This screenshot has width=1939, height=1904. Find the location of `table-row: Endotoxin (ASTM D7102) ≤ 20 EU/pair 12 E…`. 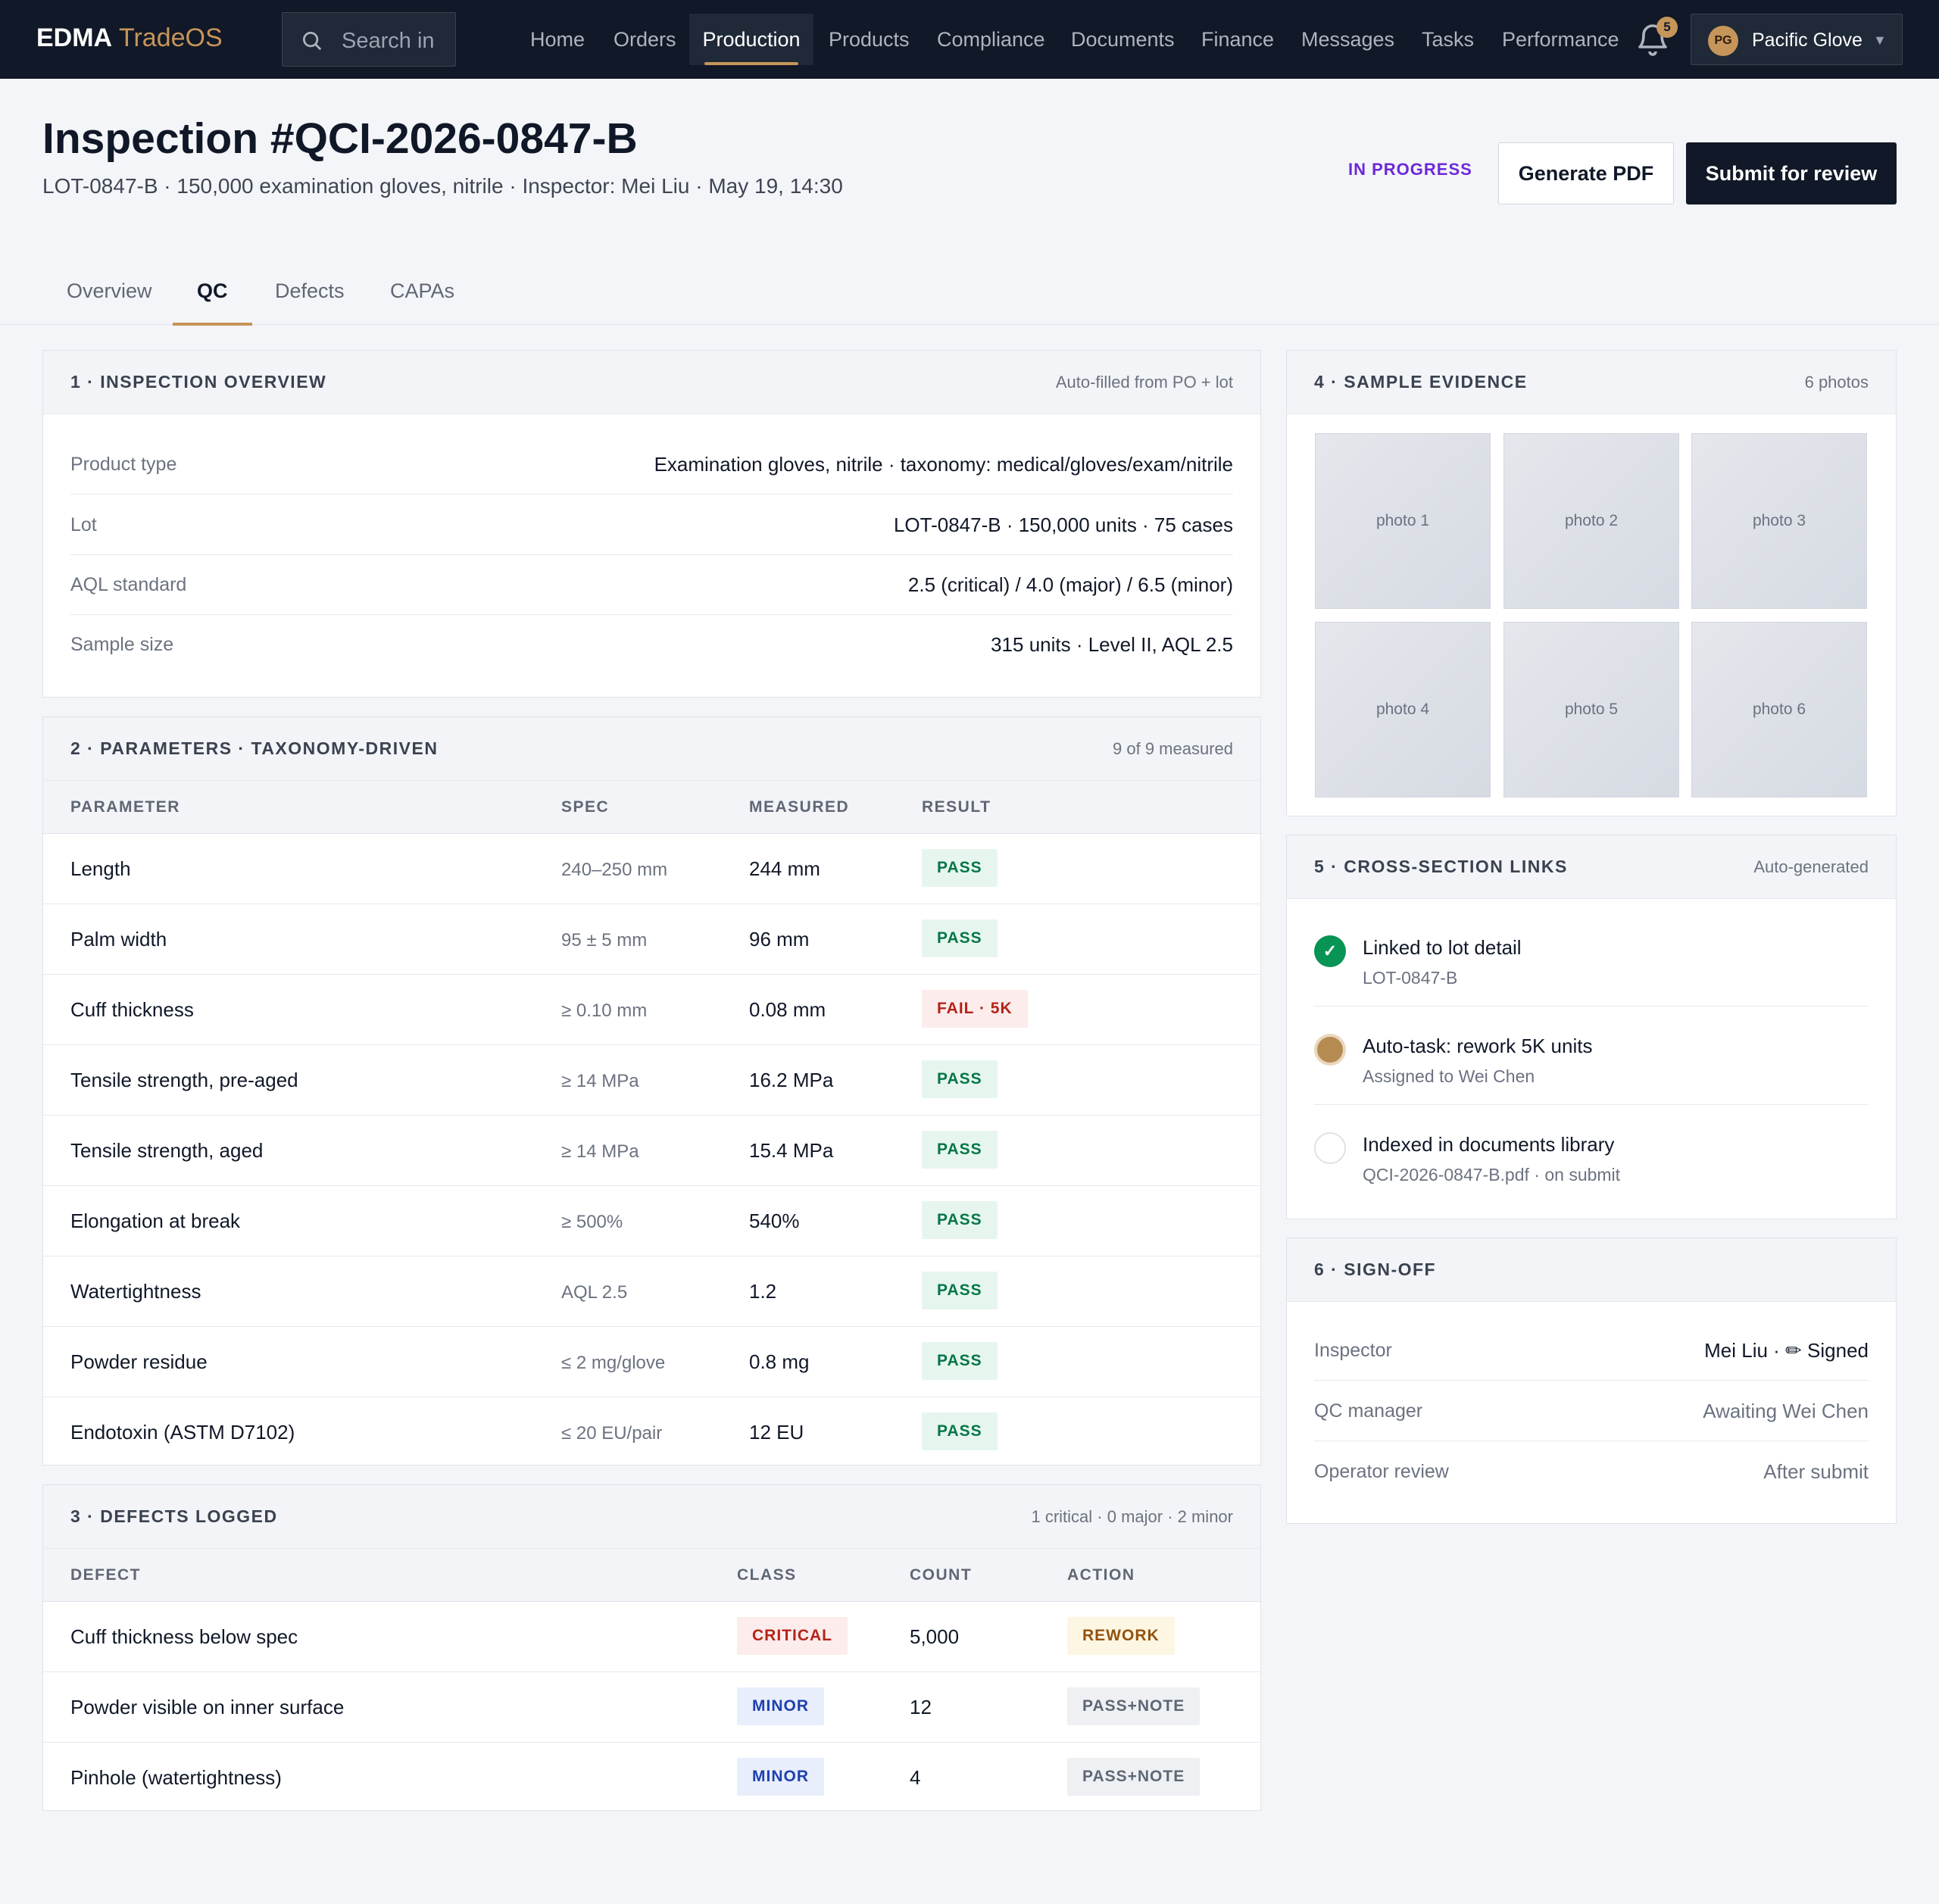

table-row: Endotoxin (ASTM D7102) ≤ 20 EU/pair 12 E… is located at coordinates (651, 1432).